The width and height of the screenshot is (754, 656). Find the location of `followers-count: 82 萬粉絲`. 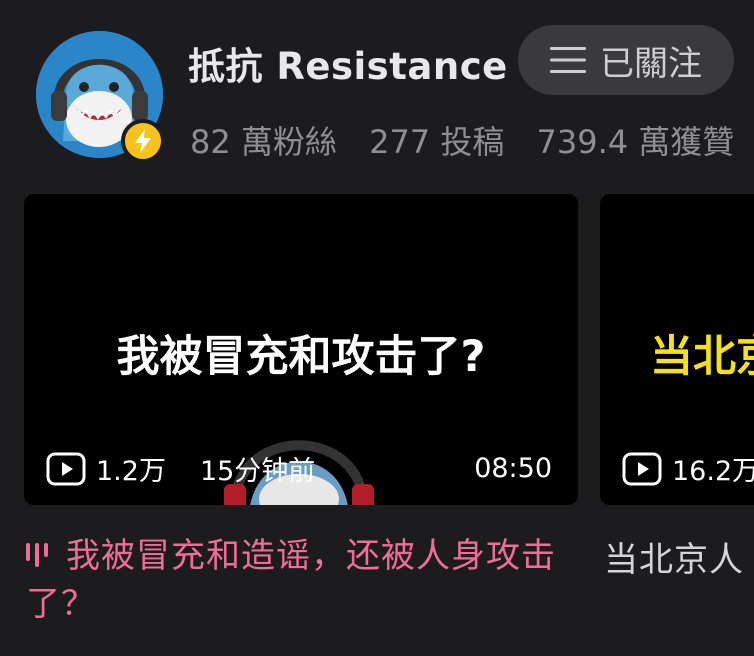

followers-count: 82 萬粉絲 is located at coordinates (263, 142).